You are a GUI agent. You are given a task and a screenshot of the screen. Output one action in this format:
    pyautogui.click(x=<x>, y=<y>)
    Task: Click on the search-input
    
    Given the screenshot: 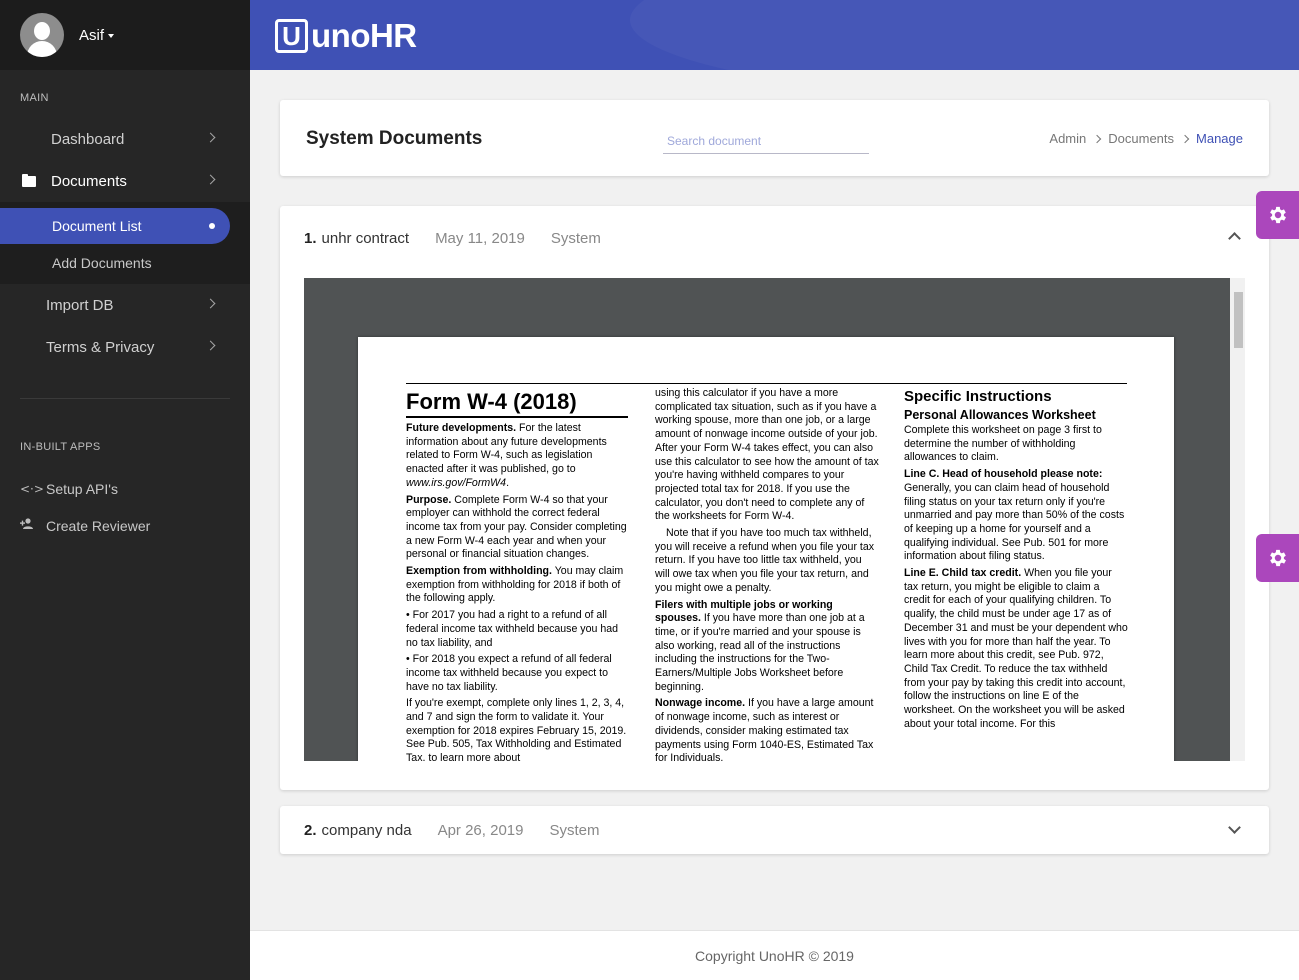 What is the action you would take?
    pyautogui.click(x=766, y=141)
    